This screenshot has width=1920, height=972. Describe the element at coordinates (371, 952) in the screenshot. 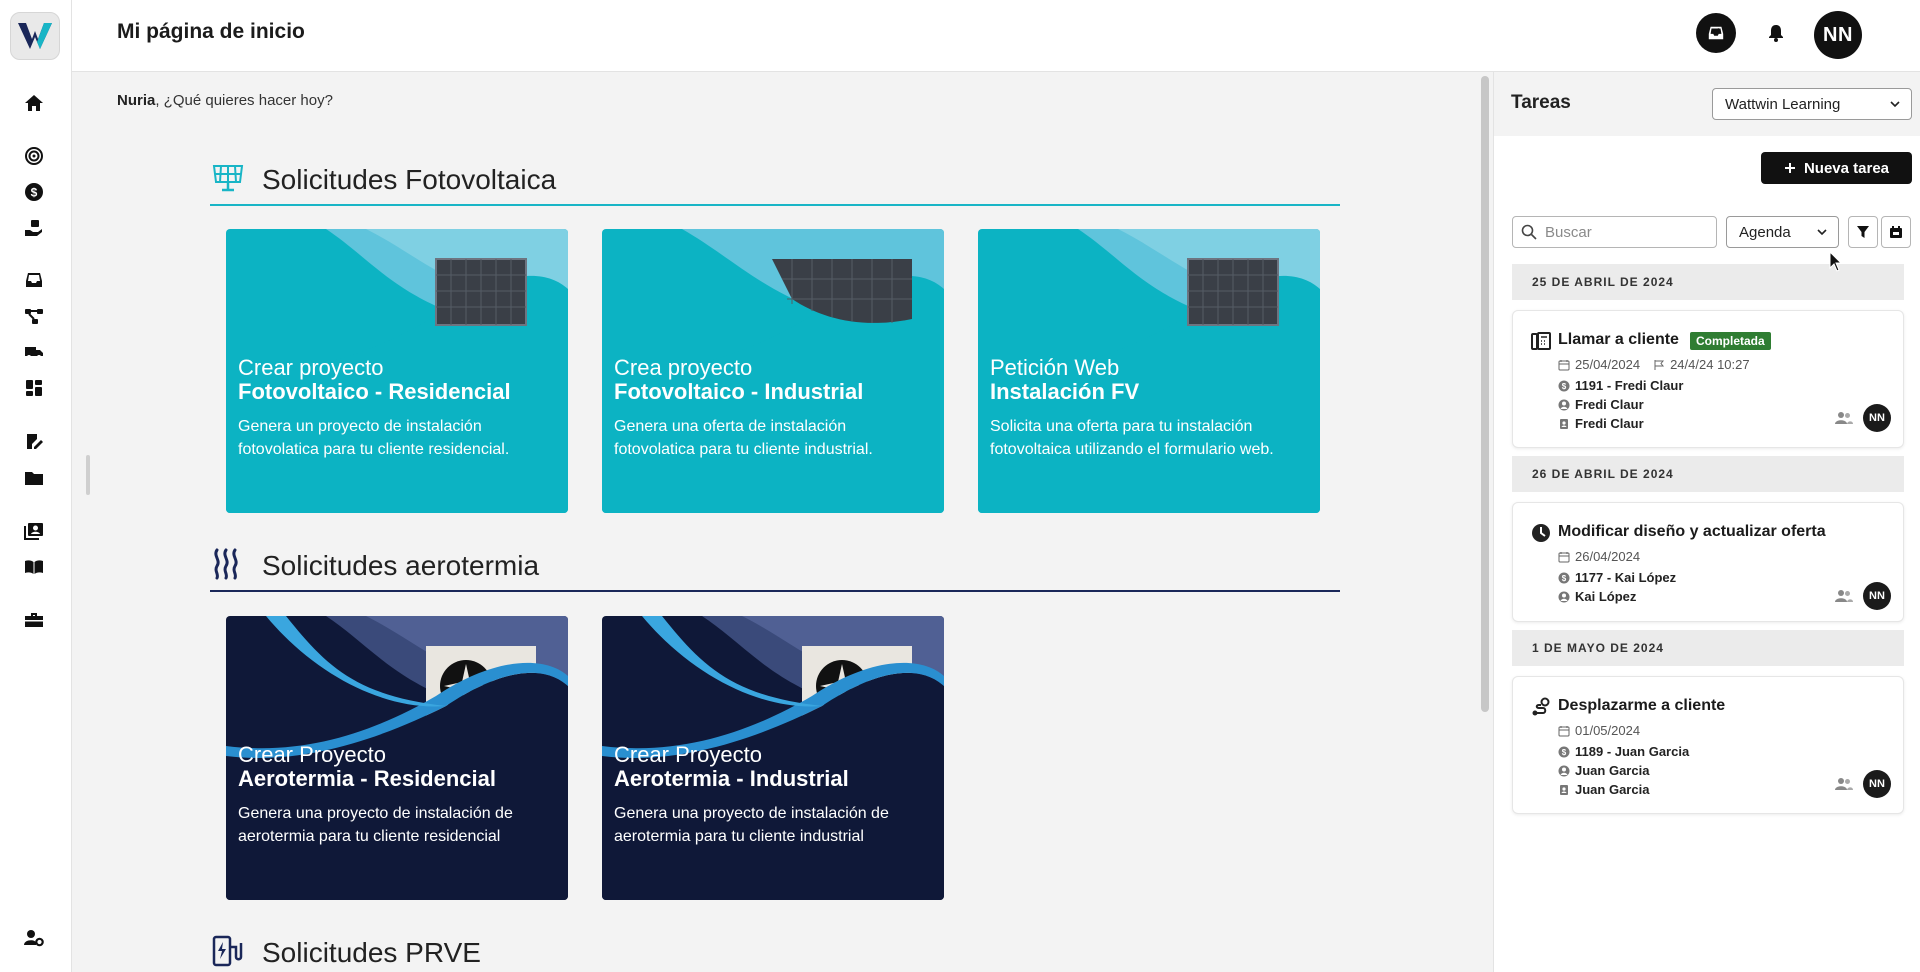

I see `section-title: Solicitudes PRVE` at that location.